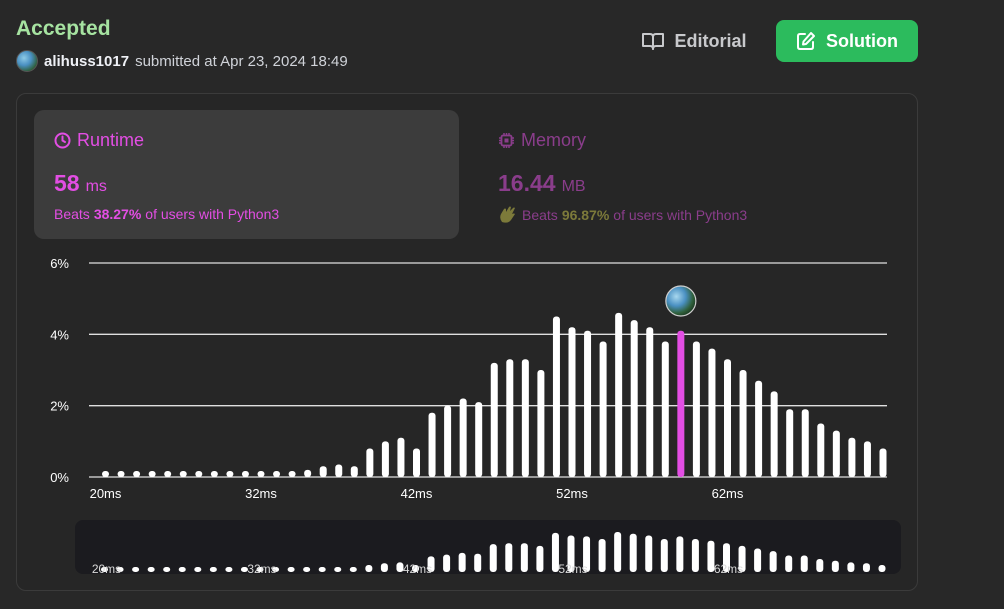 This screenshot has width=1004, height=609. I want to click on runtime-beats: Beats 38.27% of users with Python3, so click(166, 214).